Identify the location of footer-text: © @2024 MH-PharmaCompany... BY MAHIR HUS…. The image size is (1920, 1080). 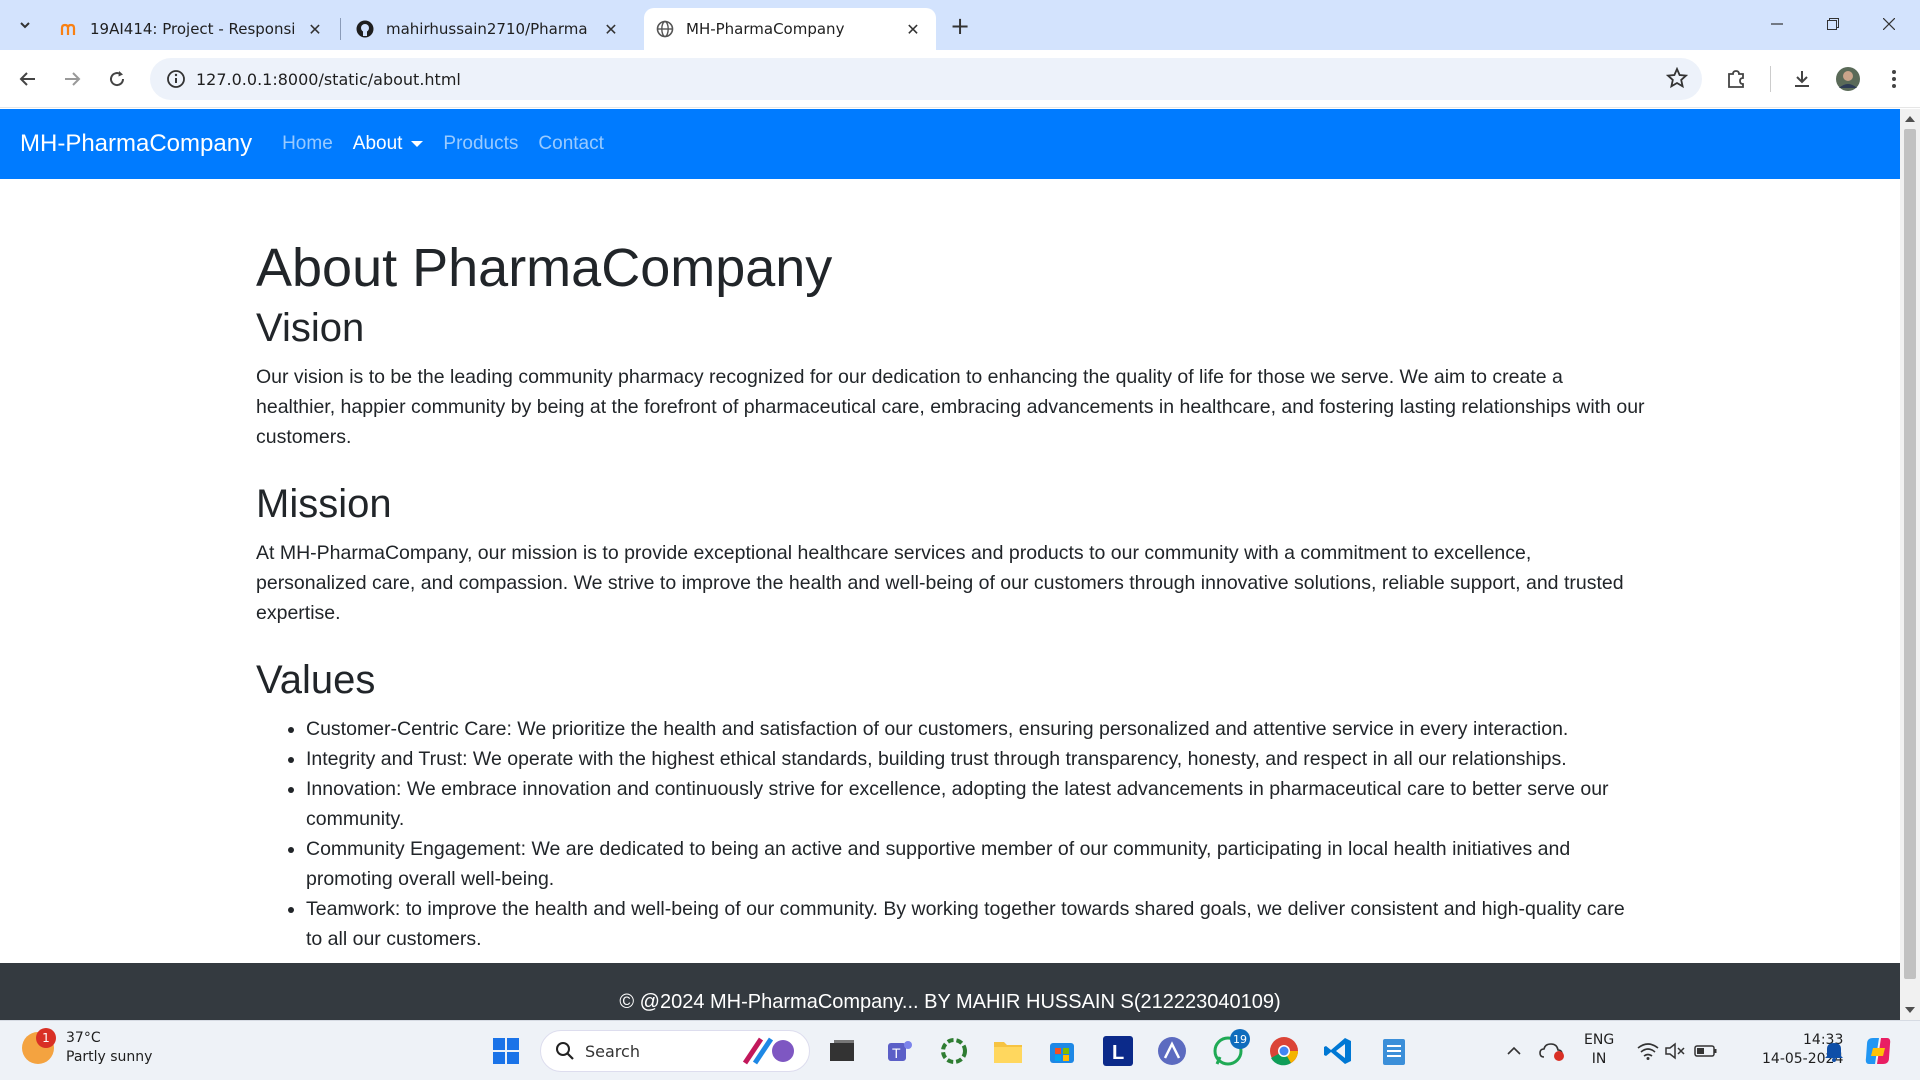
(950, 1002).